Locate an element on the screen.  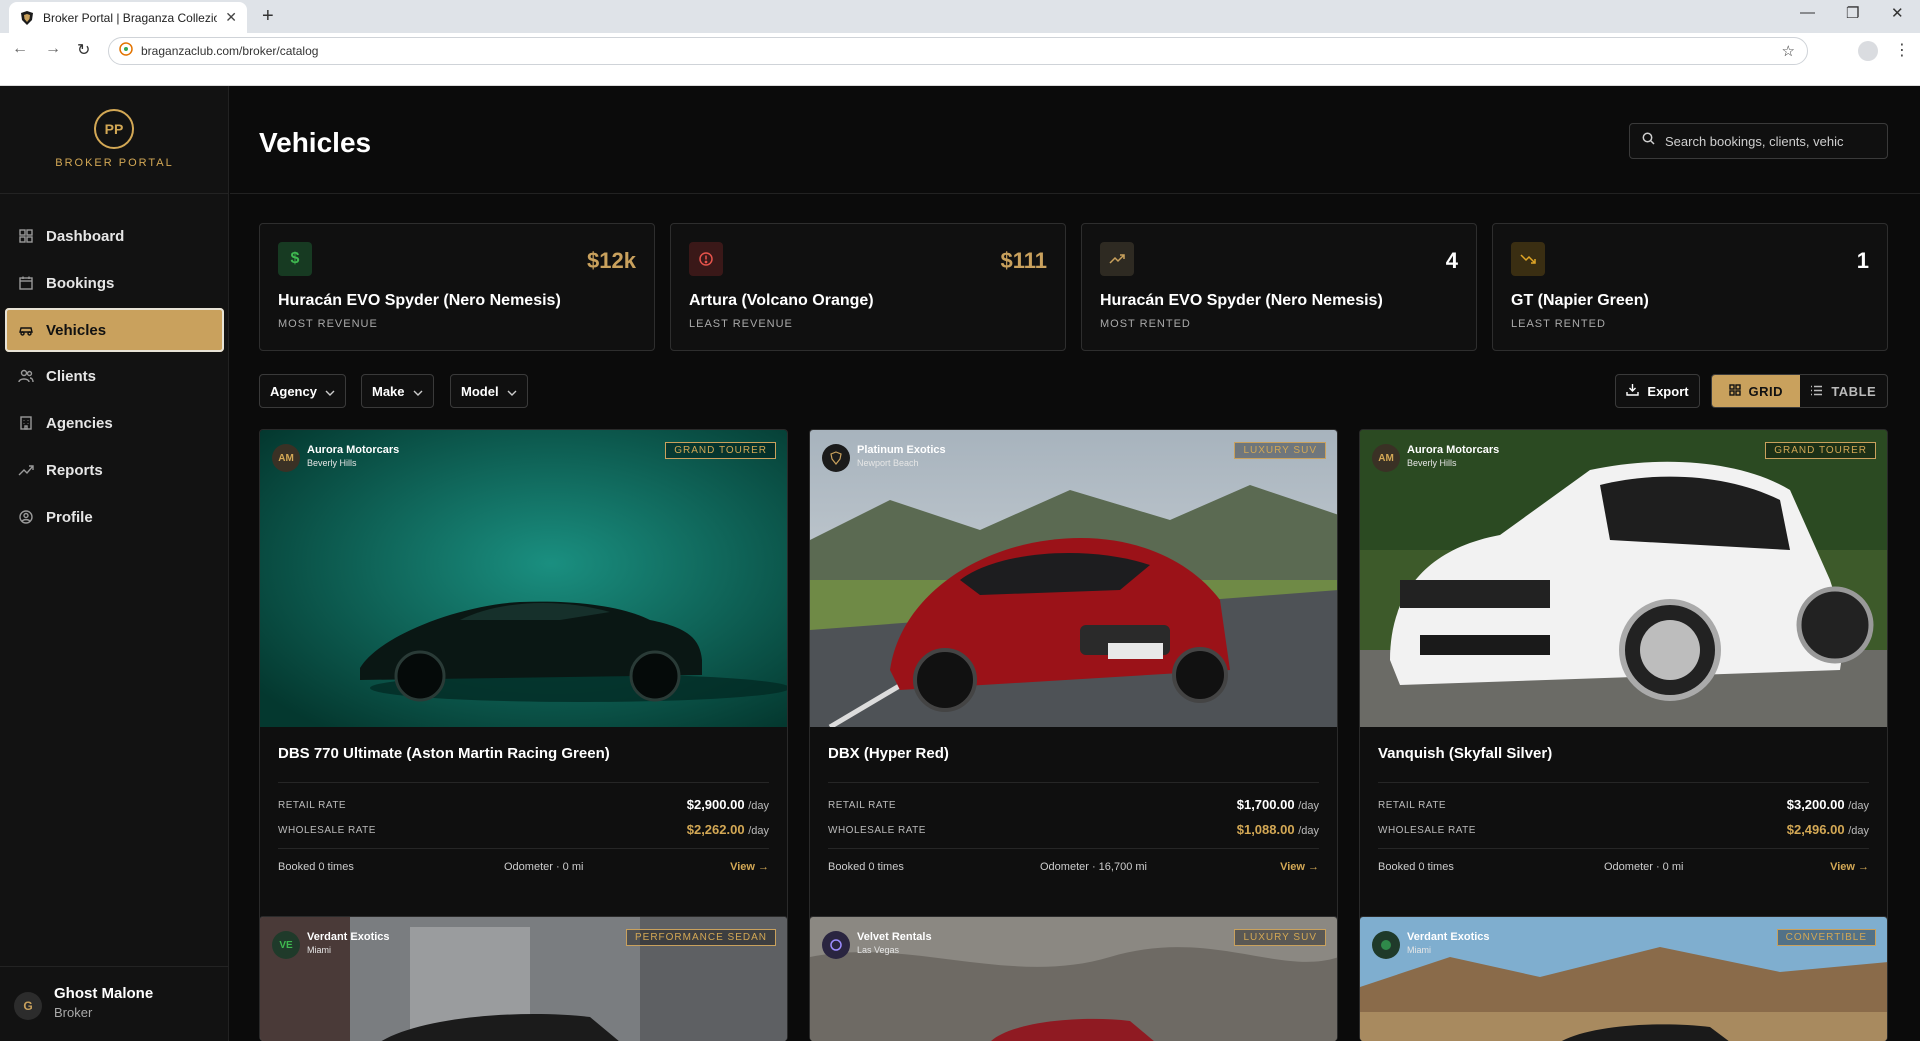
stat-value: $12k is located at coordinates (611, 260).